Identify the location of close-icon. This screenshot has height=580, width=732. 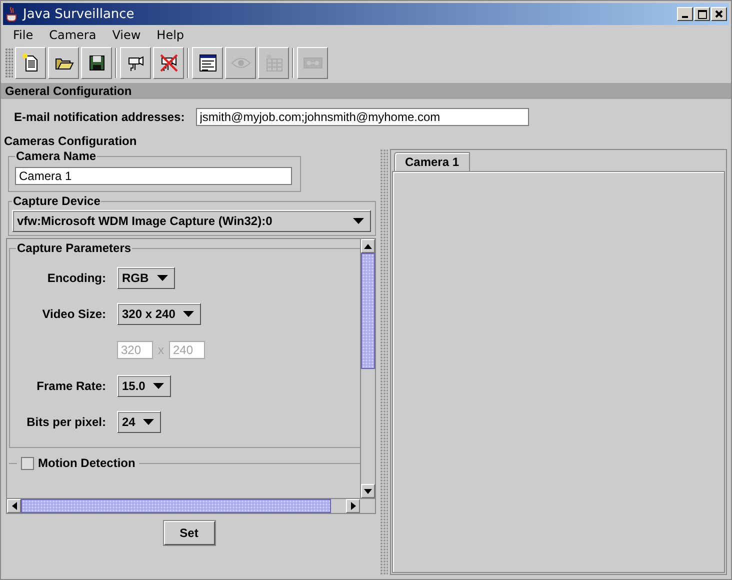
(719, 14).